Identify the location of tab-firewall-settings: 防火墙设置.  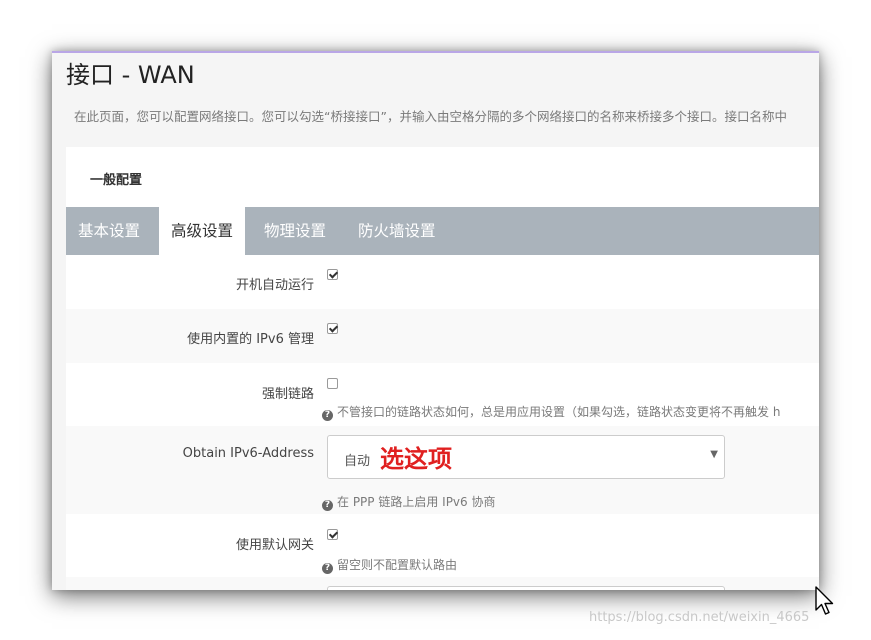
(397, 231).